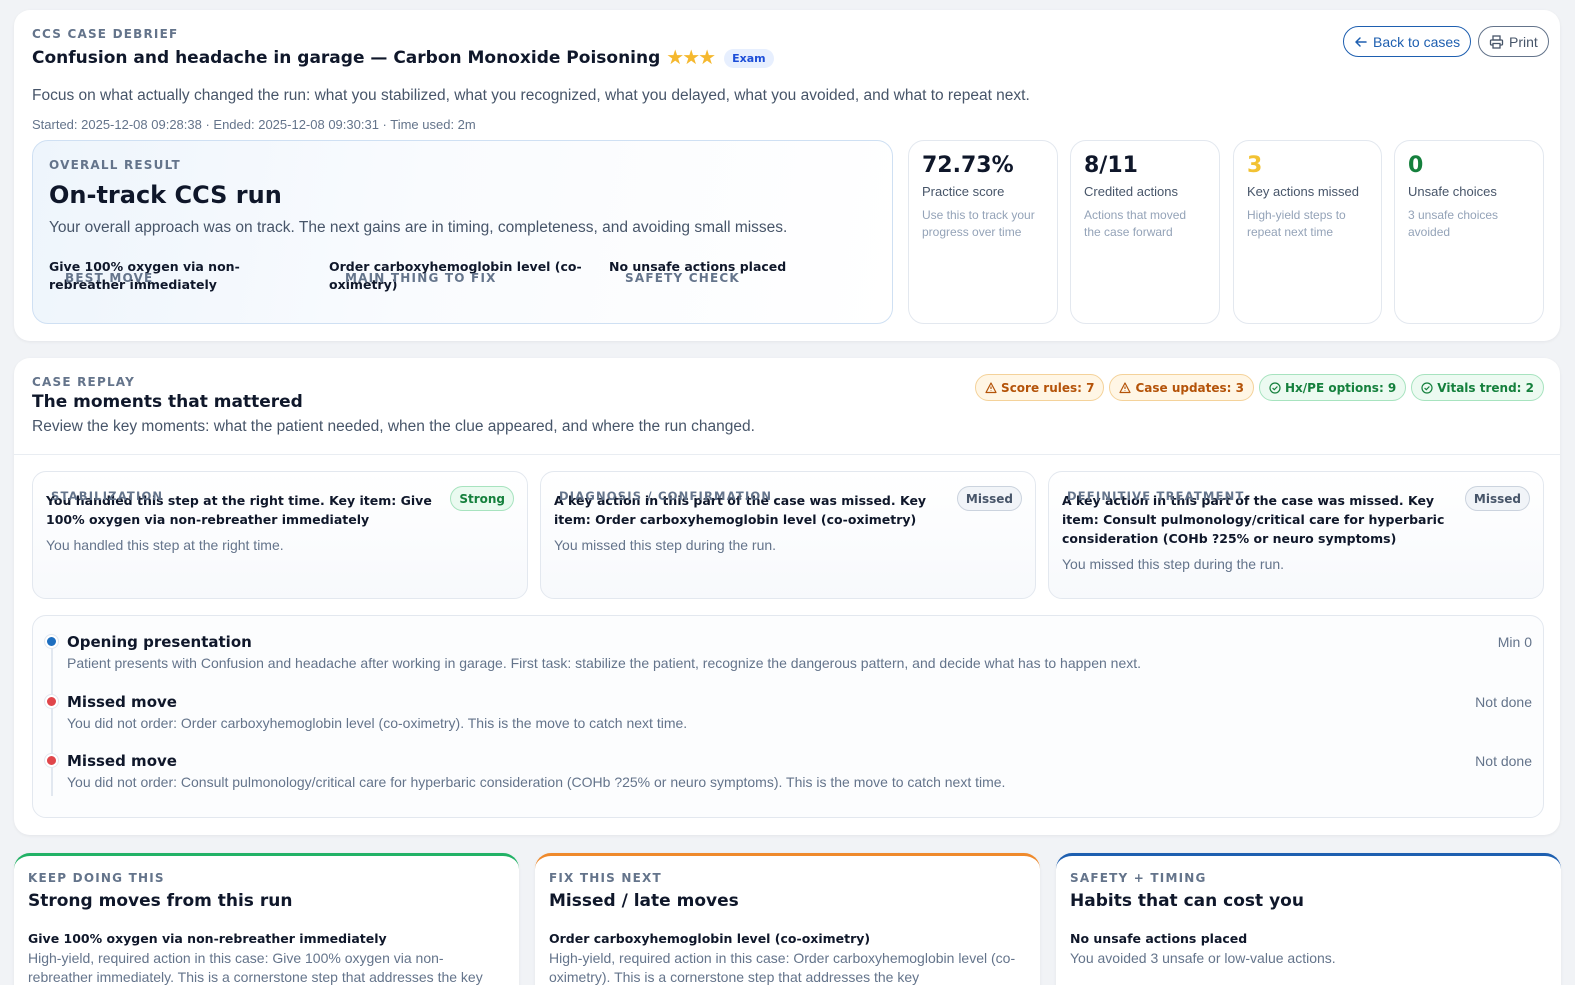  I want to click on back-to-cases-label: Back to cases, so click(1417, 41).